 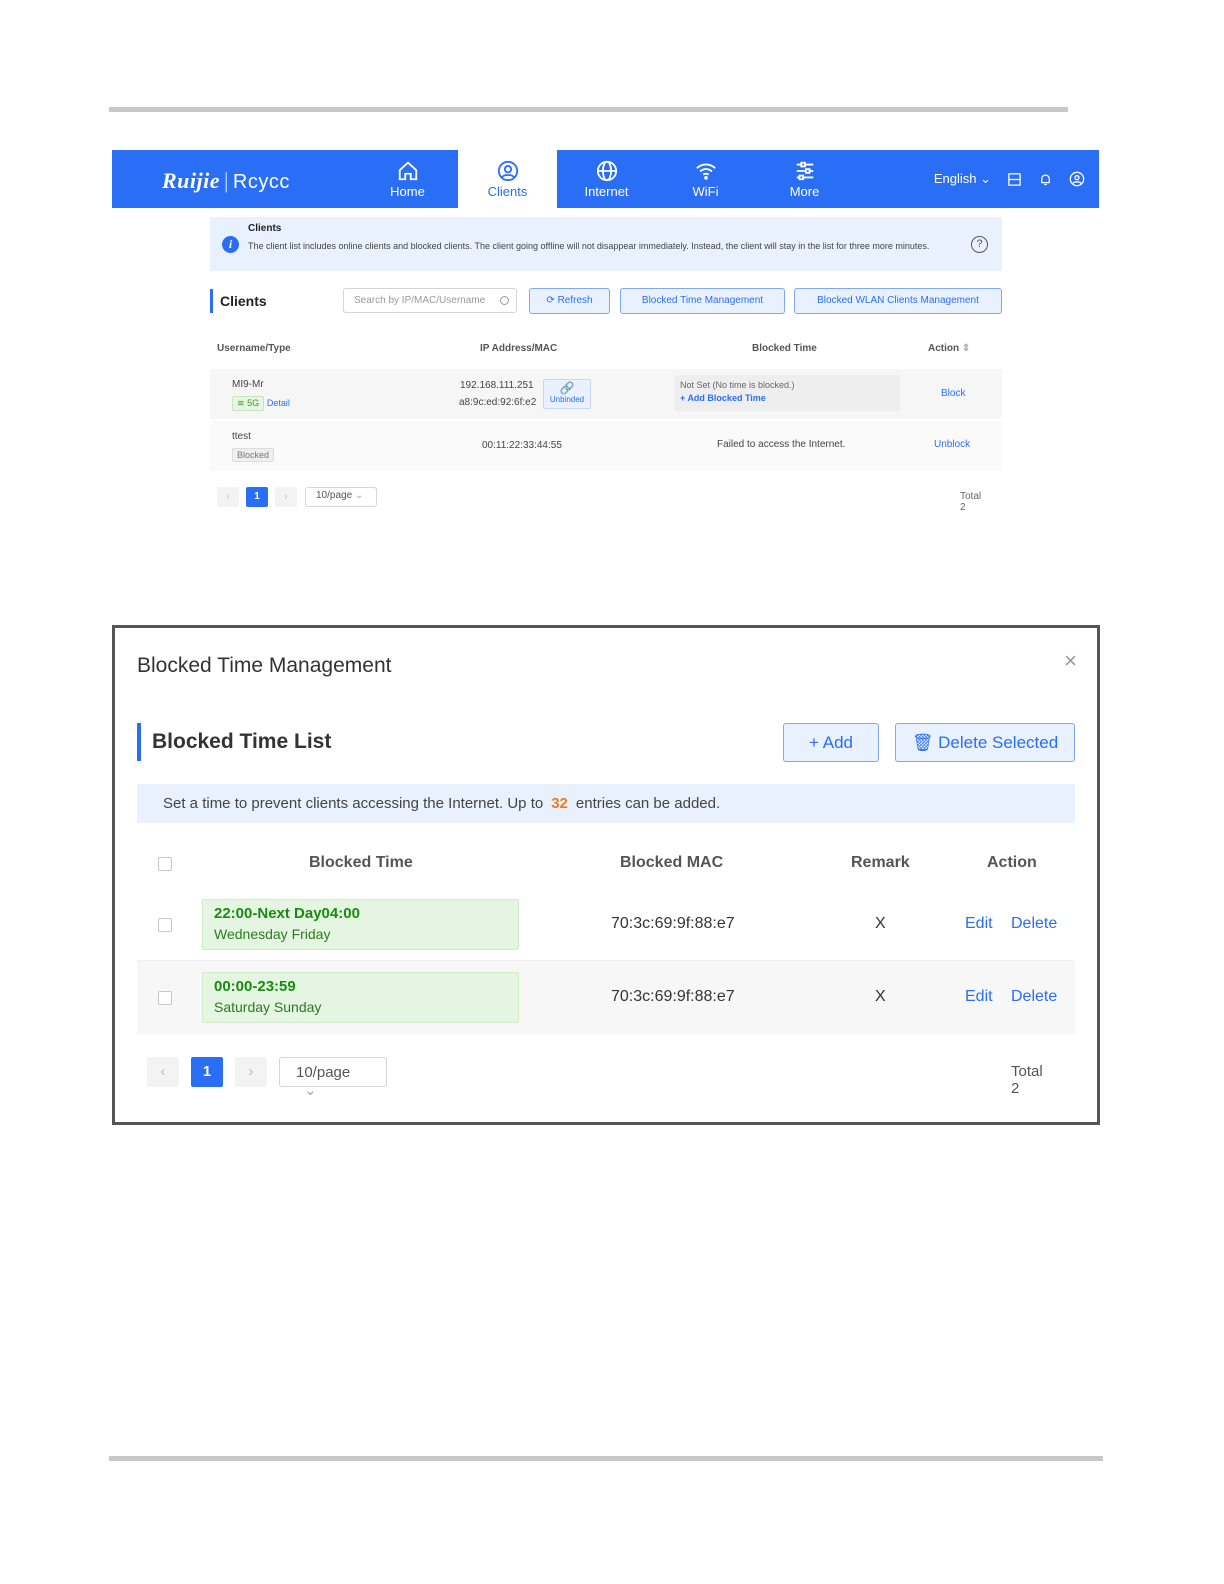 I want to click on search-input: Search by IP/MAC/Username, so click(x=430, y=300).